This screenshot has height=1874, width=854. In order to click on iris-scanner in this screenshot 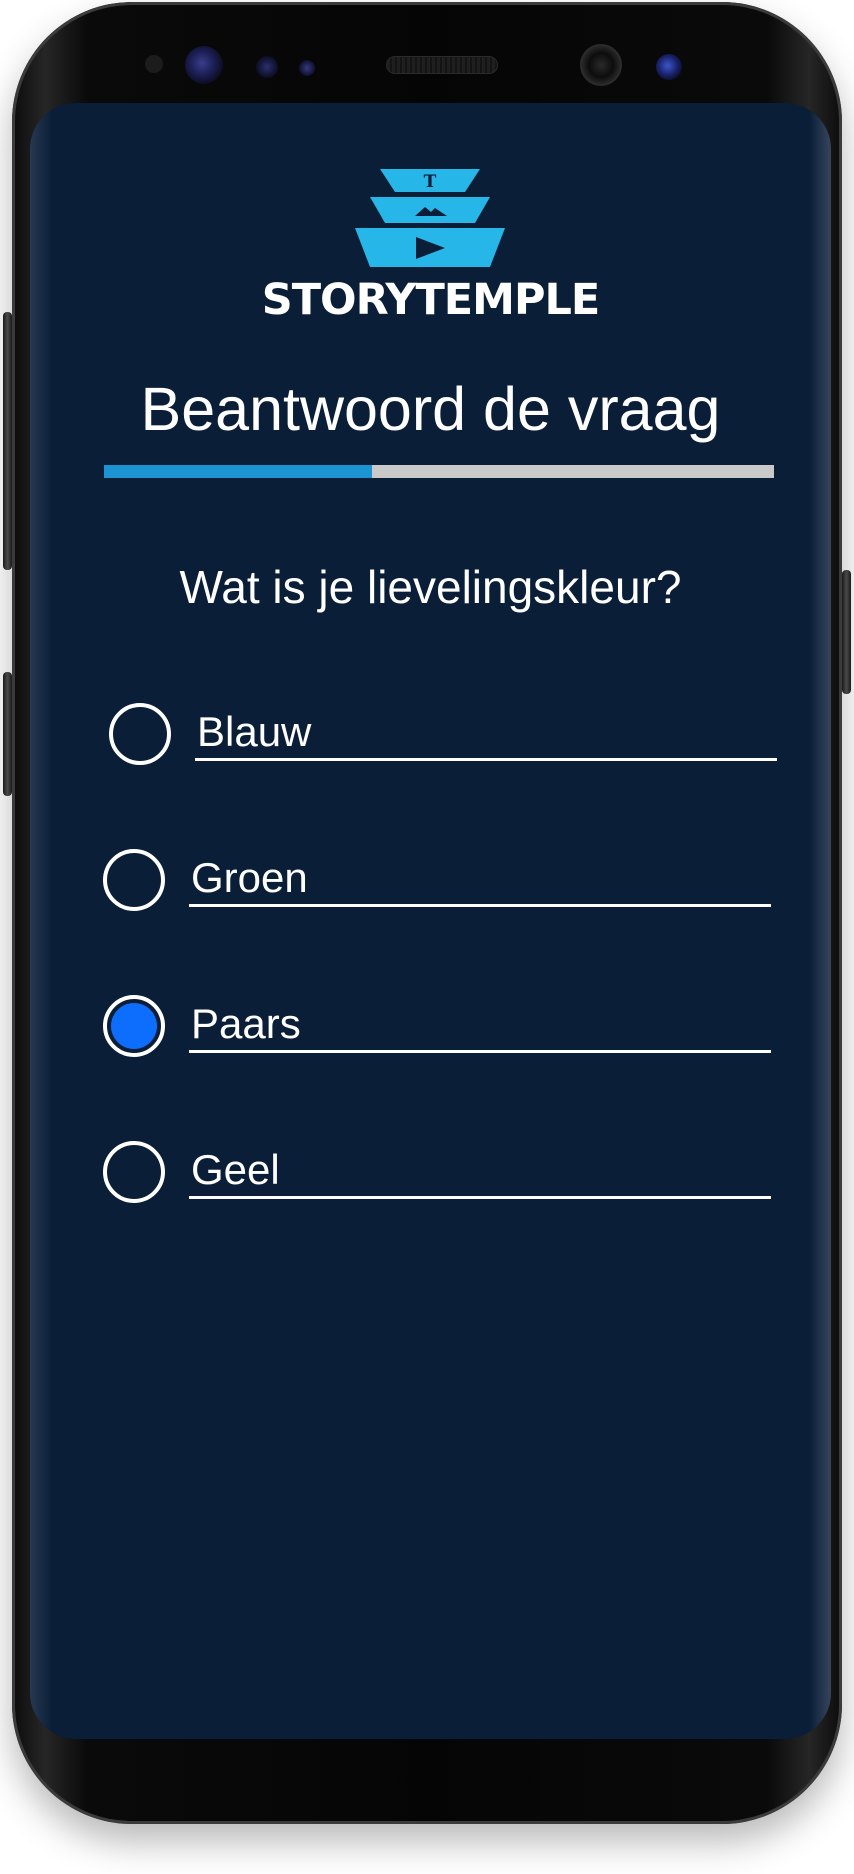, I will do `click(204, 65)`.